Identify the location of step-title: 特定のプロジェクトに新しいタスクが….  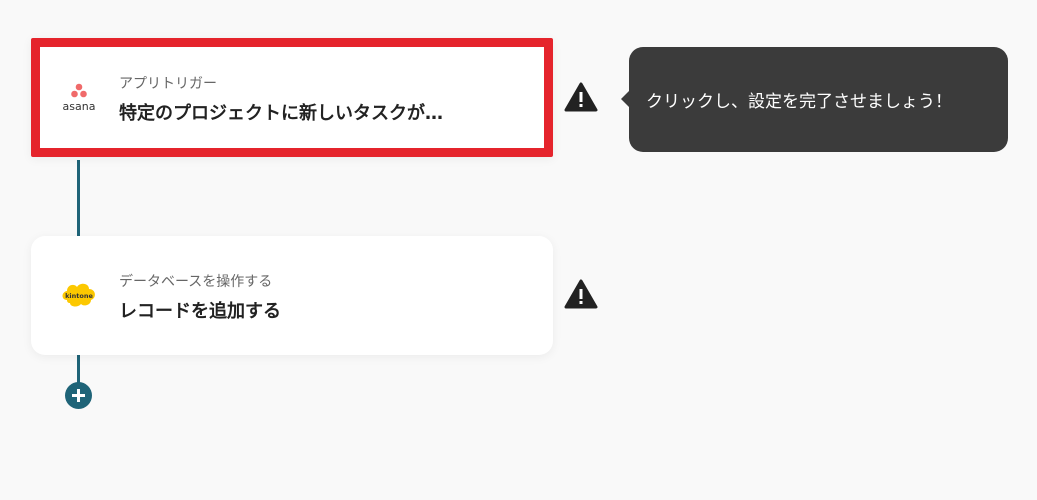
(281, 113).